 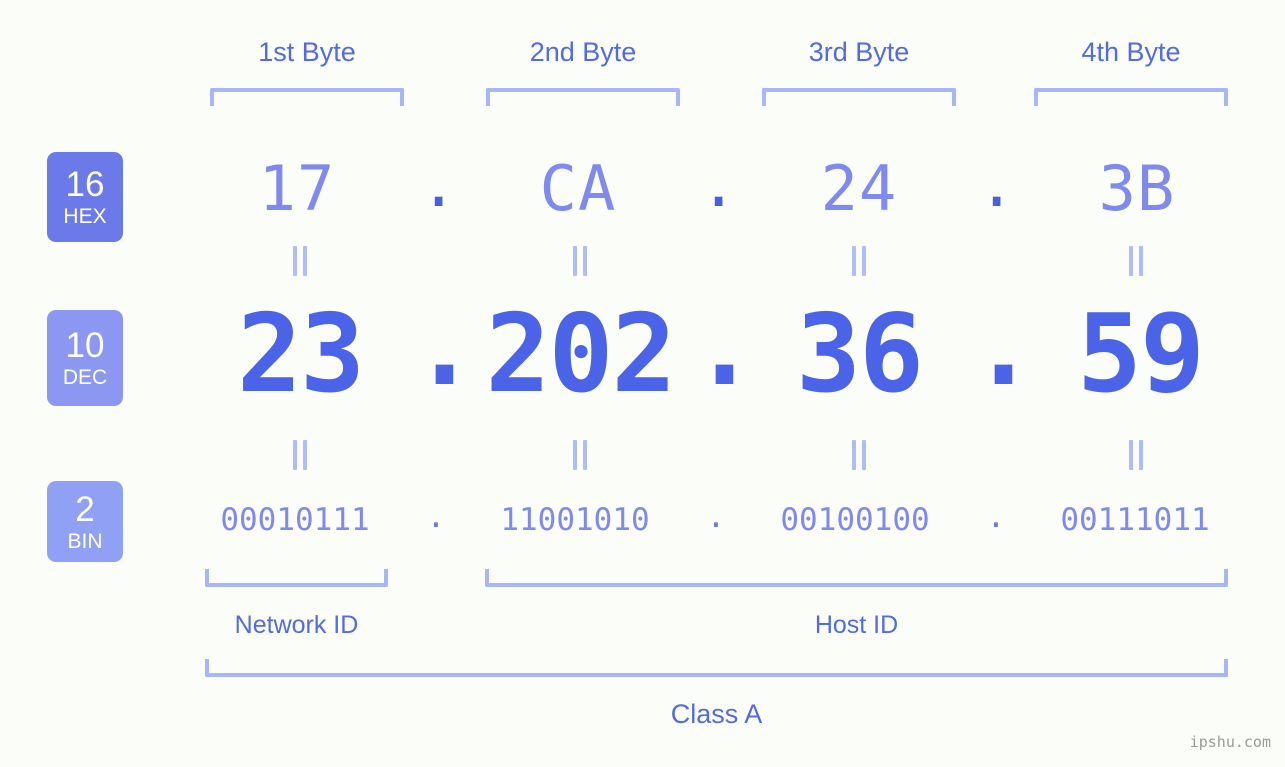 I want to click on dec-value-byte-3: 36, so click(x=859, y=354).